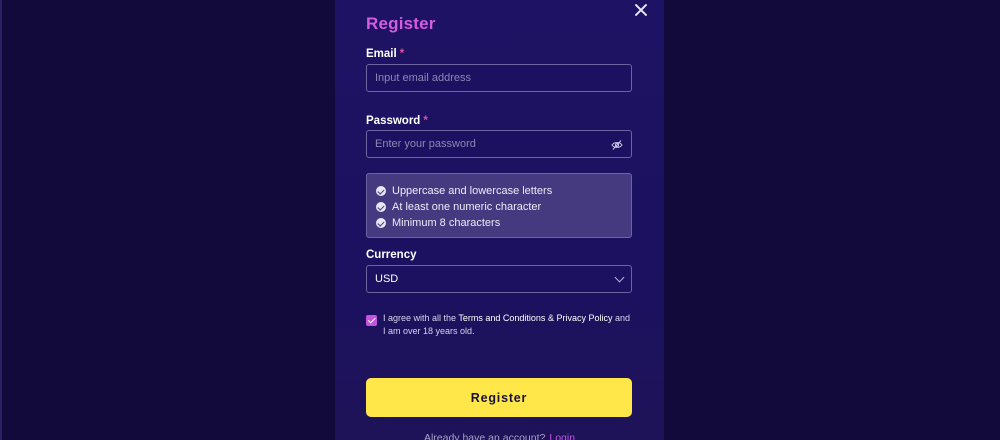 The image size is (1000, 440). I want to click on password-field, so click(499, 144).